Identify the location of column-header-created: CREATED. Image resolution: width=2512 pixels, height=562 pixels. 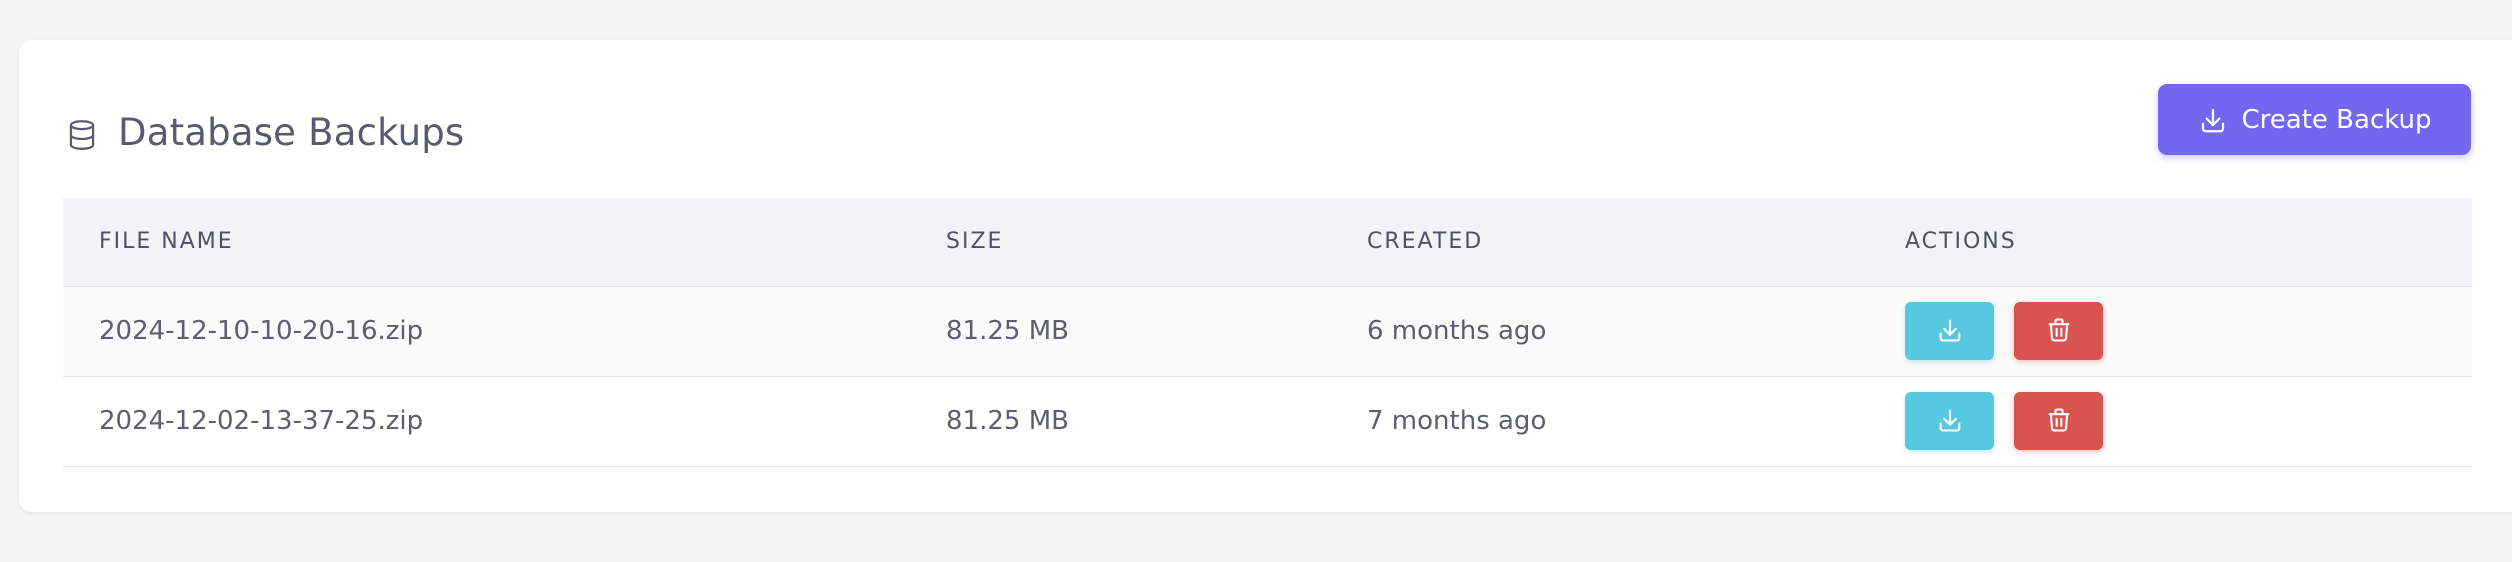
(1636, 242).